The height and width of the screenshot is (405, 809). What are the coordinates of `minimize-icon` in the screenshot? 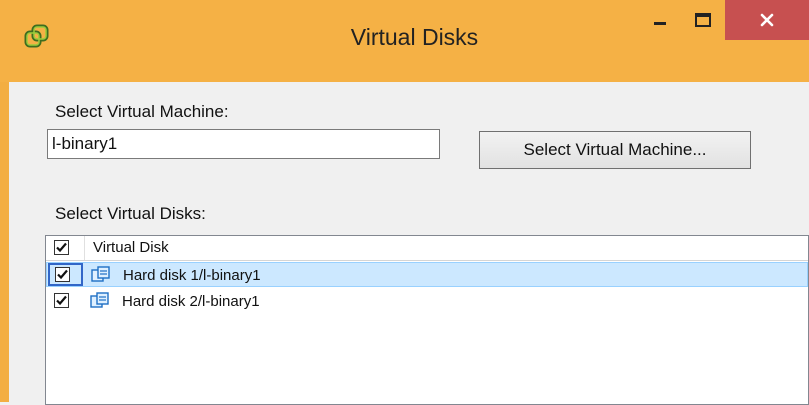 It's located at (660, 23).